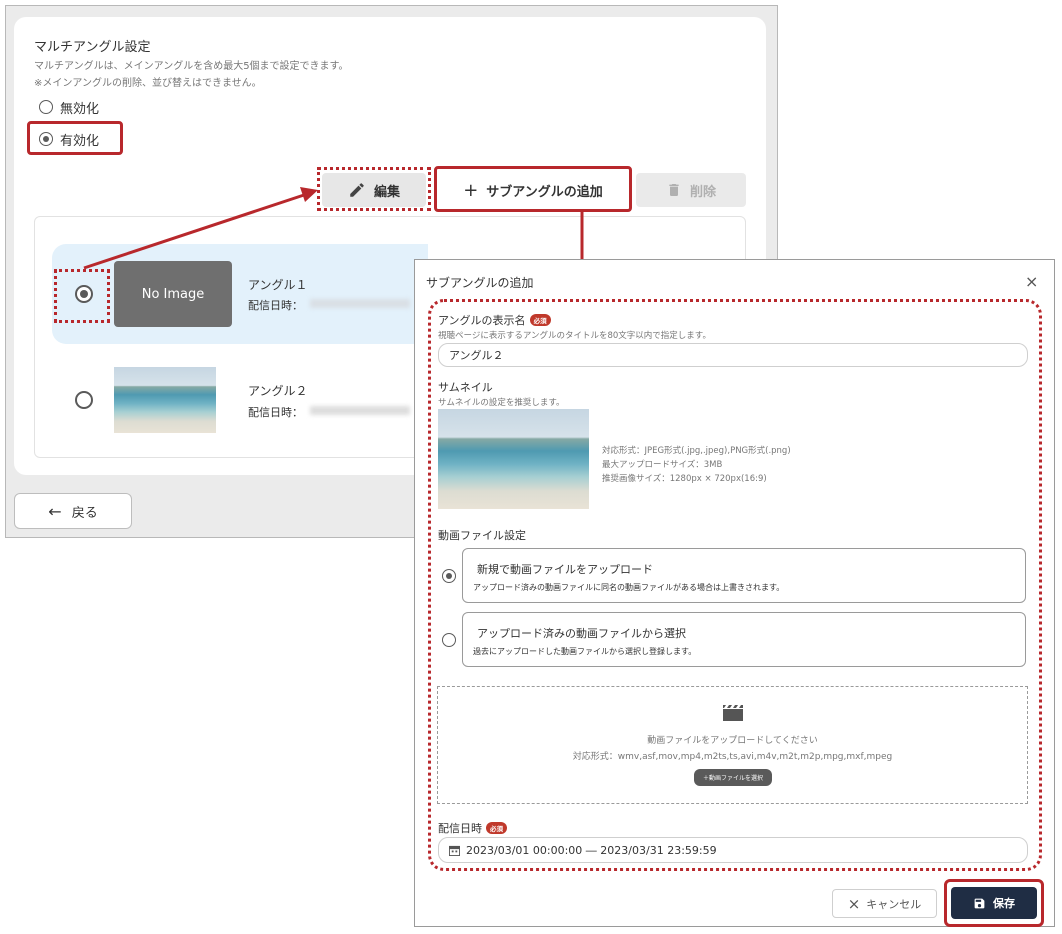 This screenshot has width=1062, height=934. What do you see at coordinates (540, 320) in the screenshot?
I see `required-badge: 必須` at bounding box center [540, 320].